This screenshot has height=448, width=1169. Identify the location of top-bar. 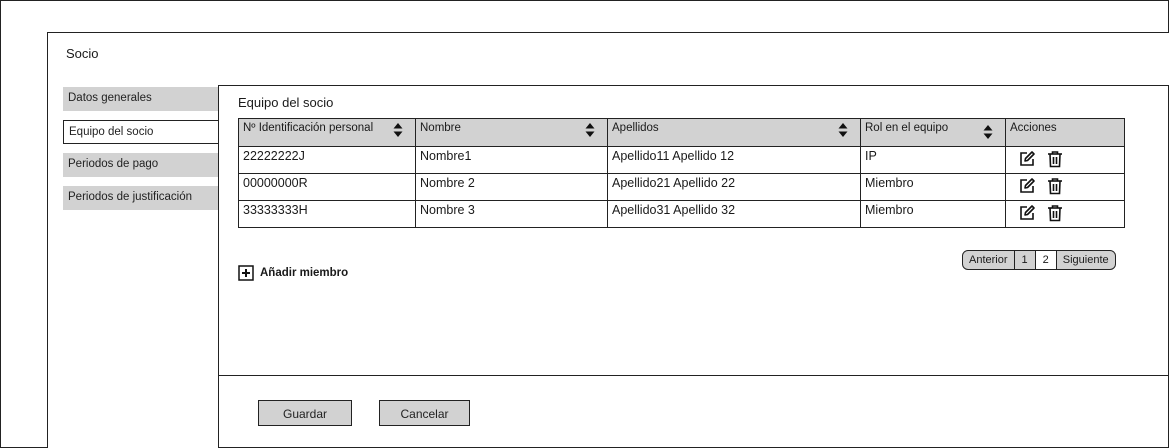
(584, 16).